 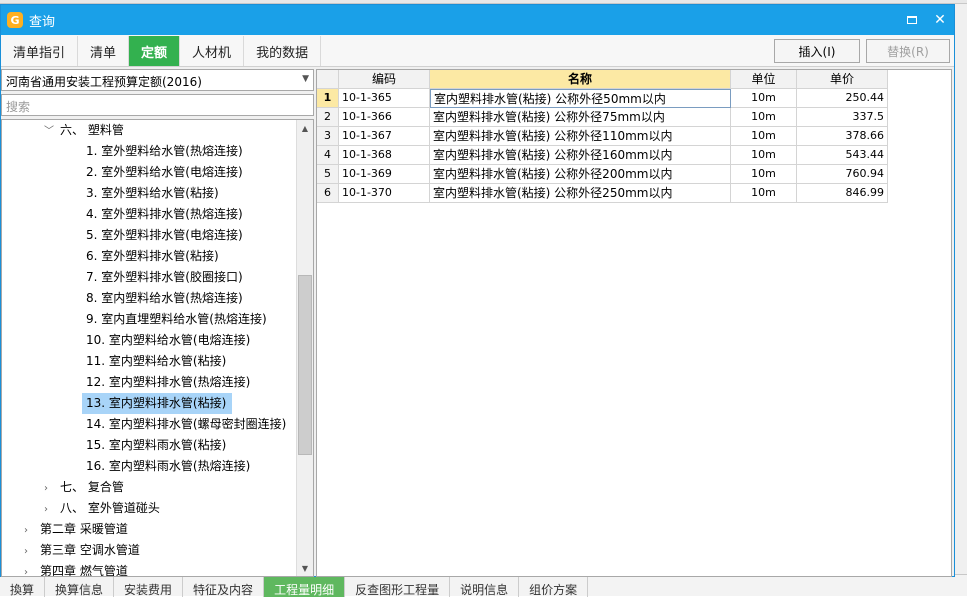 I want to click on tree-item-label: 七、 复合管, so click(x=92, y=487).